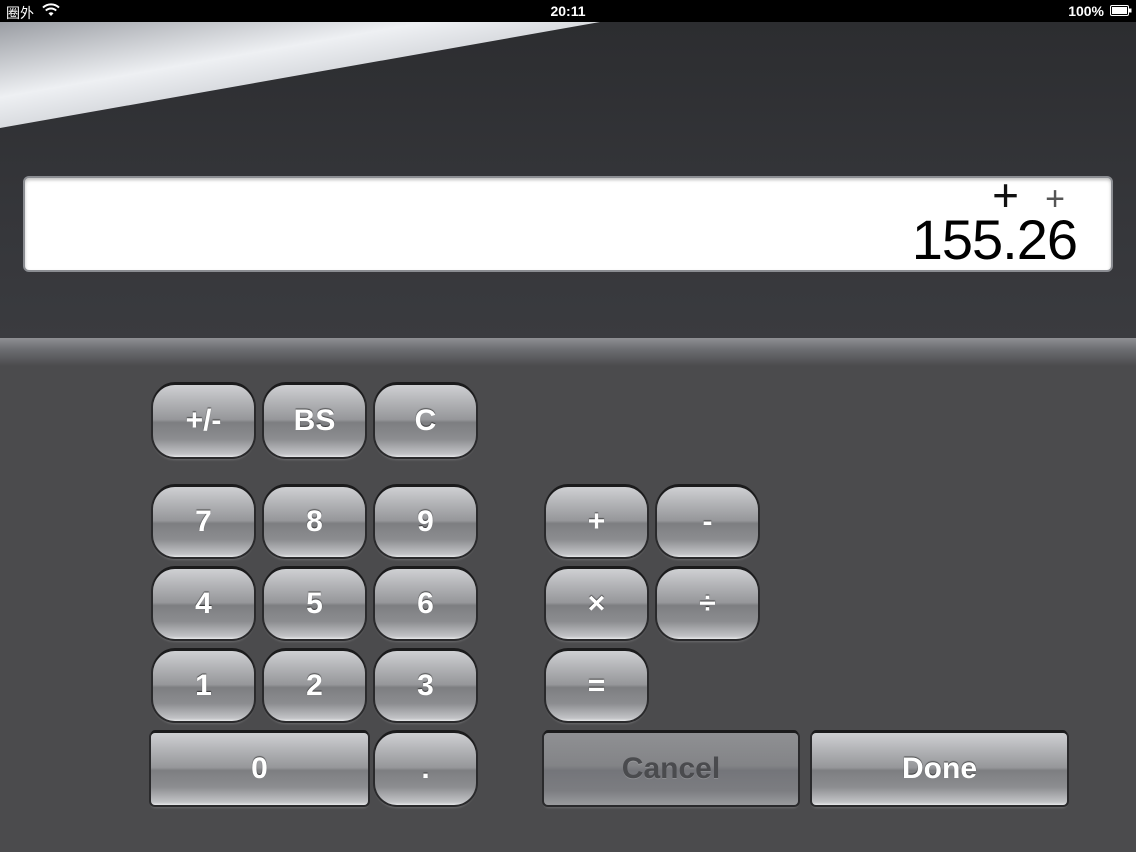 The width and height of the screenshot is (1136, 852). I want to click on digit-5-label: 5, so click(314, 603).